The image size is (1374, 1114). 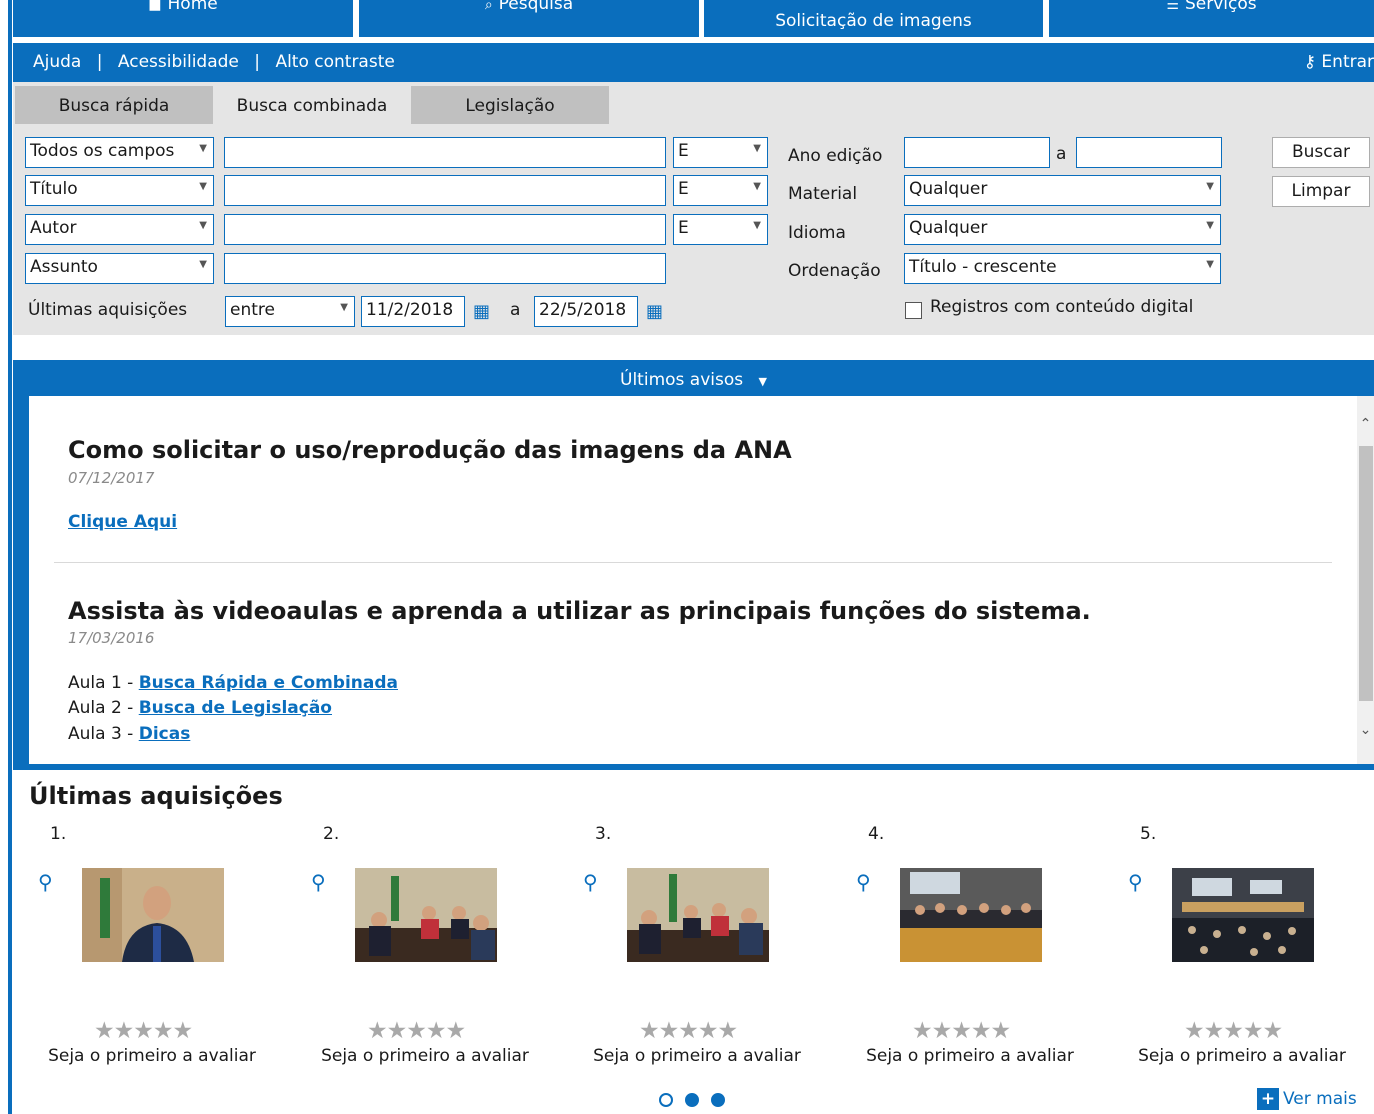 What do you see at coordinates (1149, 152) in the screenshot?
I see `ano-to-input` at bounding box center [1149, 152].